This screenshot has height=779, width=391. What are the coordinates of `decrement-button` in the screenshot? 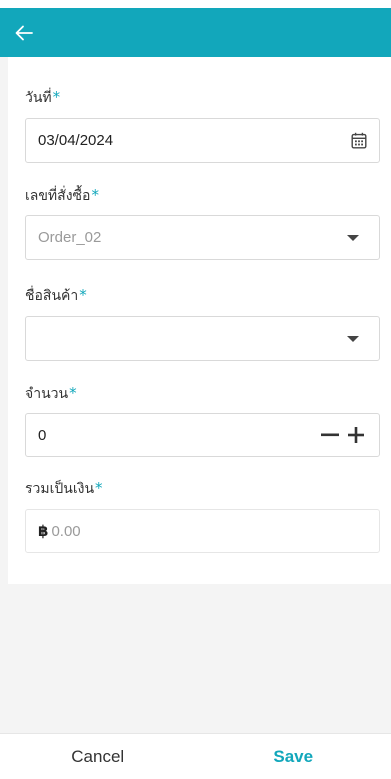 It's located at (330, 435).